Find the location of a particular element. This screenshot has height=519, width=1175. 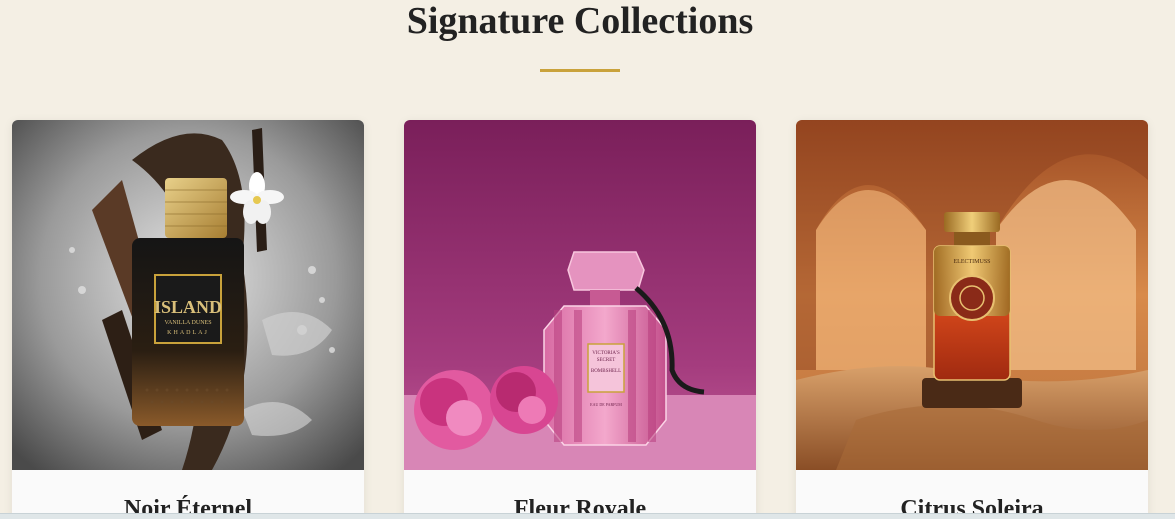

svg-text: ELECTIMUSS is located at coordinates (971, 262).